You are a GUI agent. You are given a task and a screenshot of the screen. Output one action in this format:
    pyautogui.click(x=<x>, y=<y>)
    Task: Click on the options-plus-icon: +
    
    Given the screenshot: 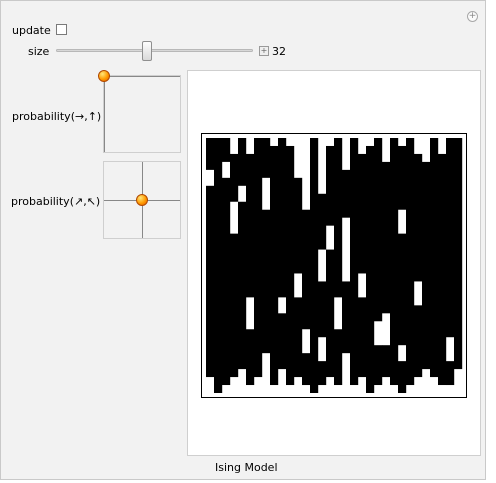 What is the action you would take?
    pyautogui.click(x=472, y=16)
    